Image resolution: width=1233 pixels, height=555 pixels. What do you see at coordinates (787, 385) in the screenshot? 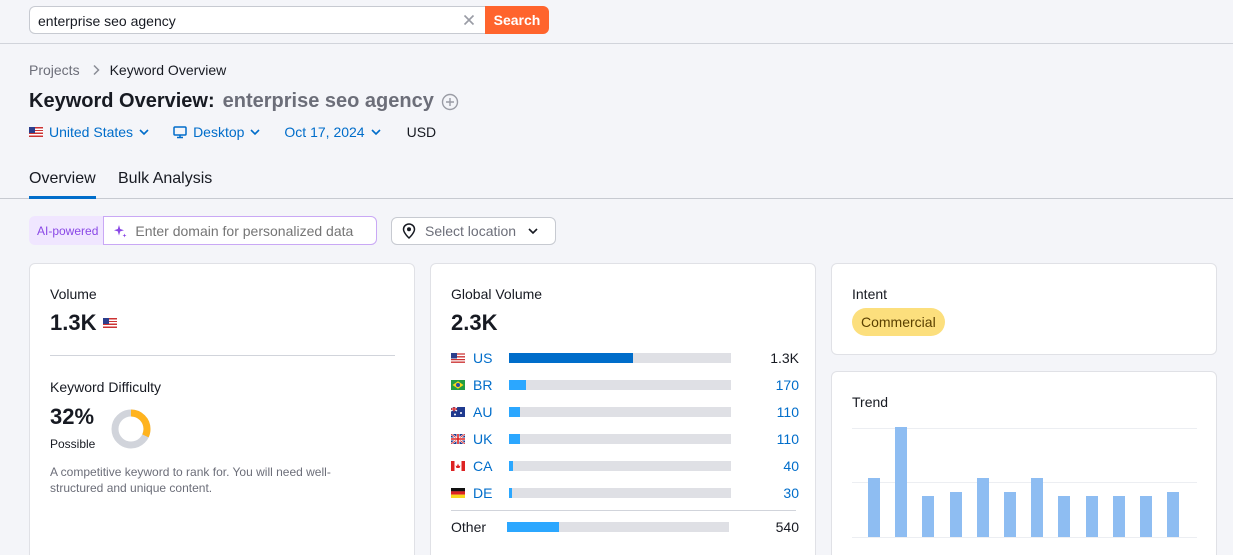
I see `country-volume: 170` at bounding box center [787, 385].